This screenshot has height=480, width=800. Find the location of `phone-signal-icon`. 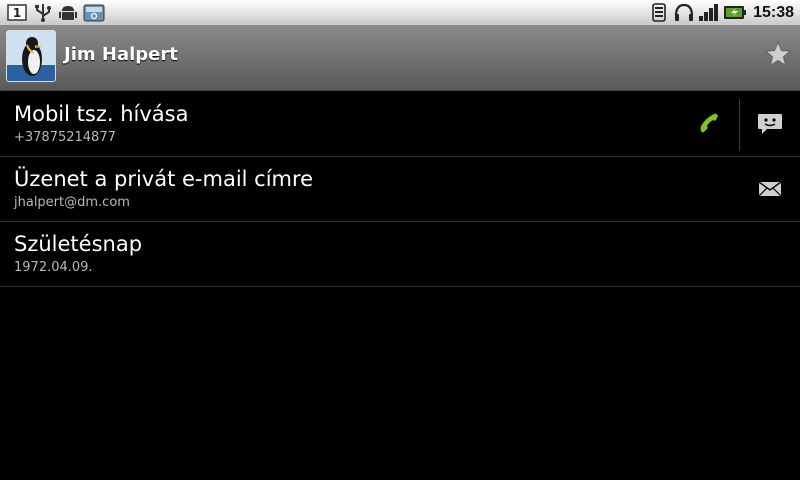

phone-signal-icon is located at coordinates (659, 12).